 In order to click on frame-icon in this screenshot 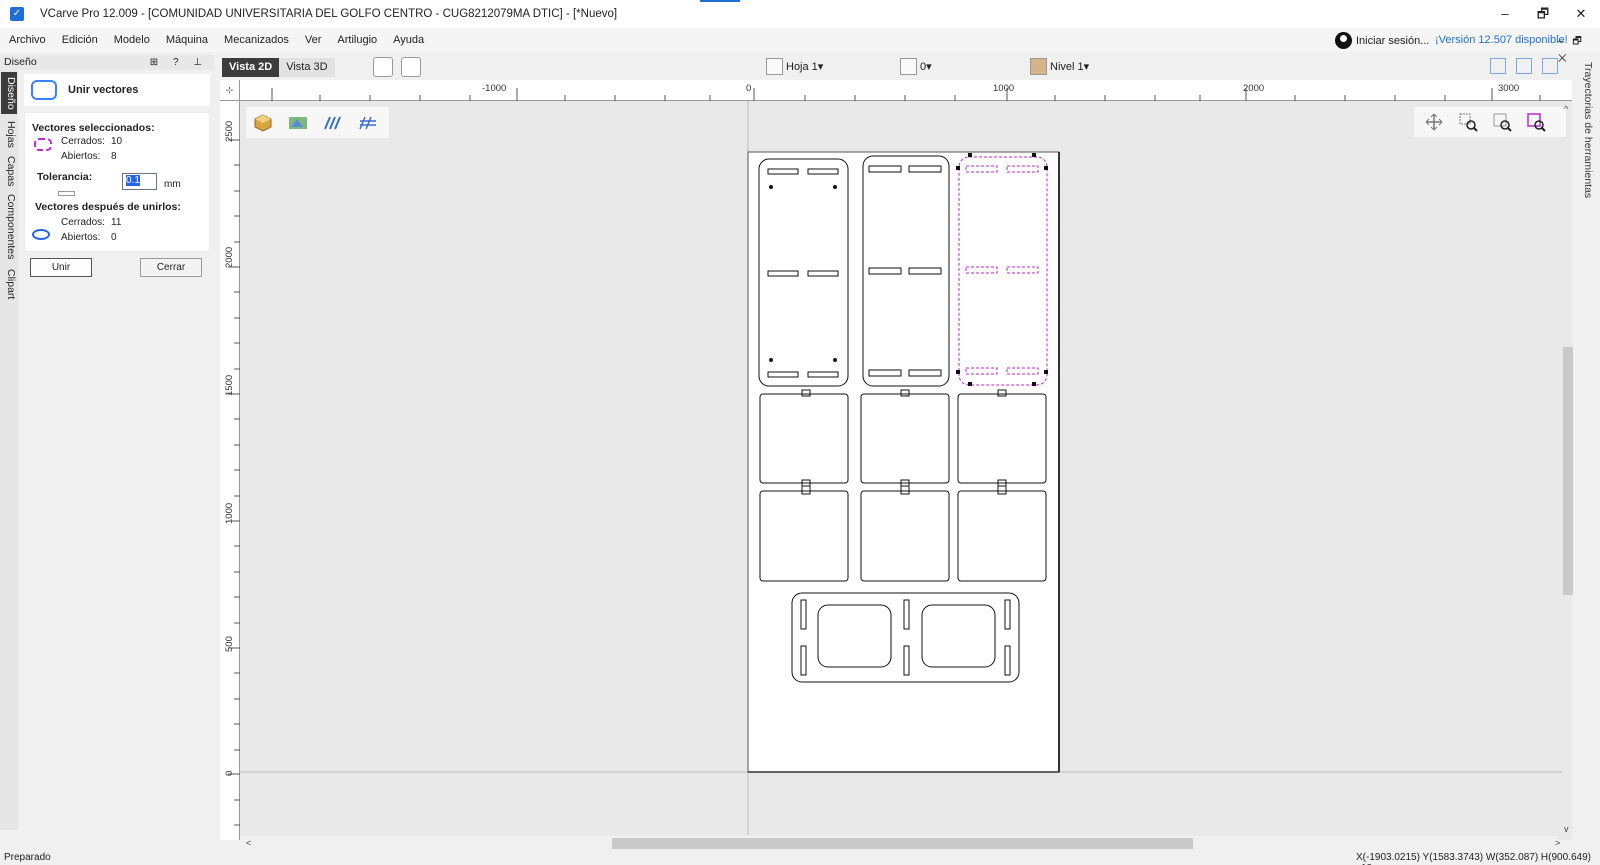, I will do `click(1550, 66)`.